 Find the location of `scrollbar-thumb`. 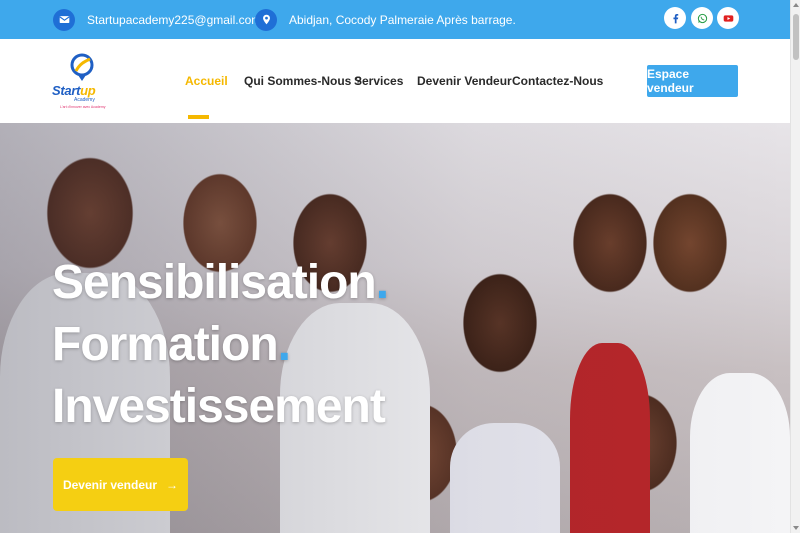

scrollbar-thumb is located at coordinates (796, 37).